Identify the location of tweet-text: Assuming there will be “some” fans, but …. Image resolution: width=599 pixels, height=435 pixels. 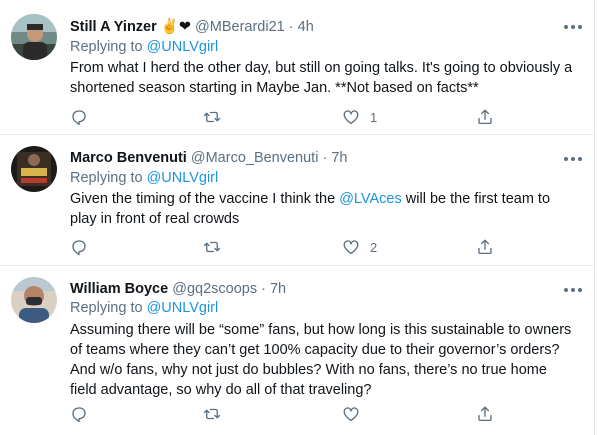
(321, 360).